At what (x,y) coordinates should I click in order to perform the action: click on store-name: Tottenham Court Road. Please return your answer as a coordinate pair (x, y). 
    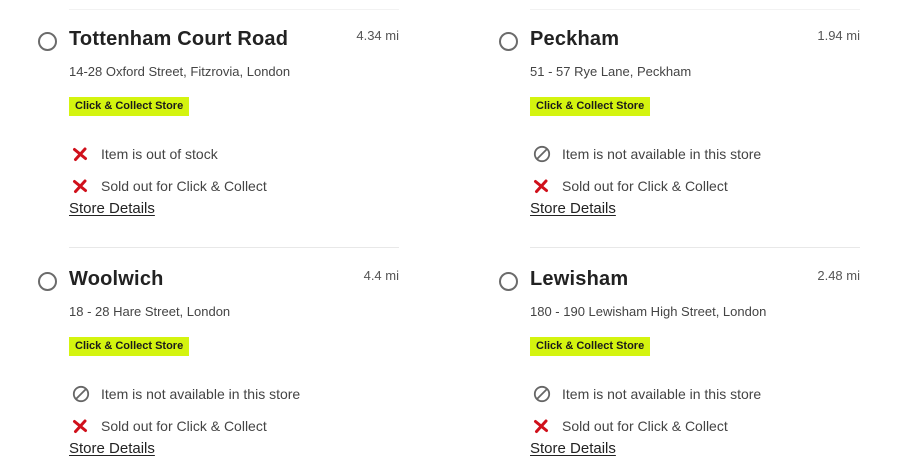
    Looking at the image, I should click on (179, 39).